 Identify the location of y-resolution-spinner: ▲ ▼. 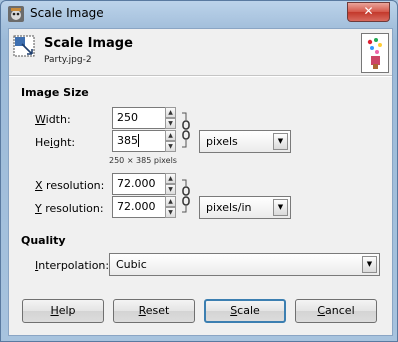
(170, 207).